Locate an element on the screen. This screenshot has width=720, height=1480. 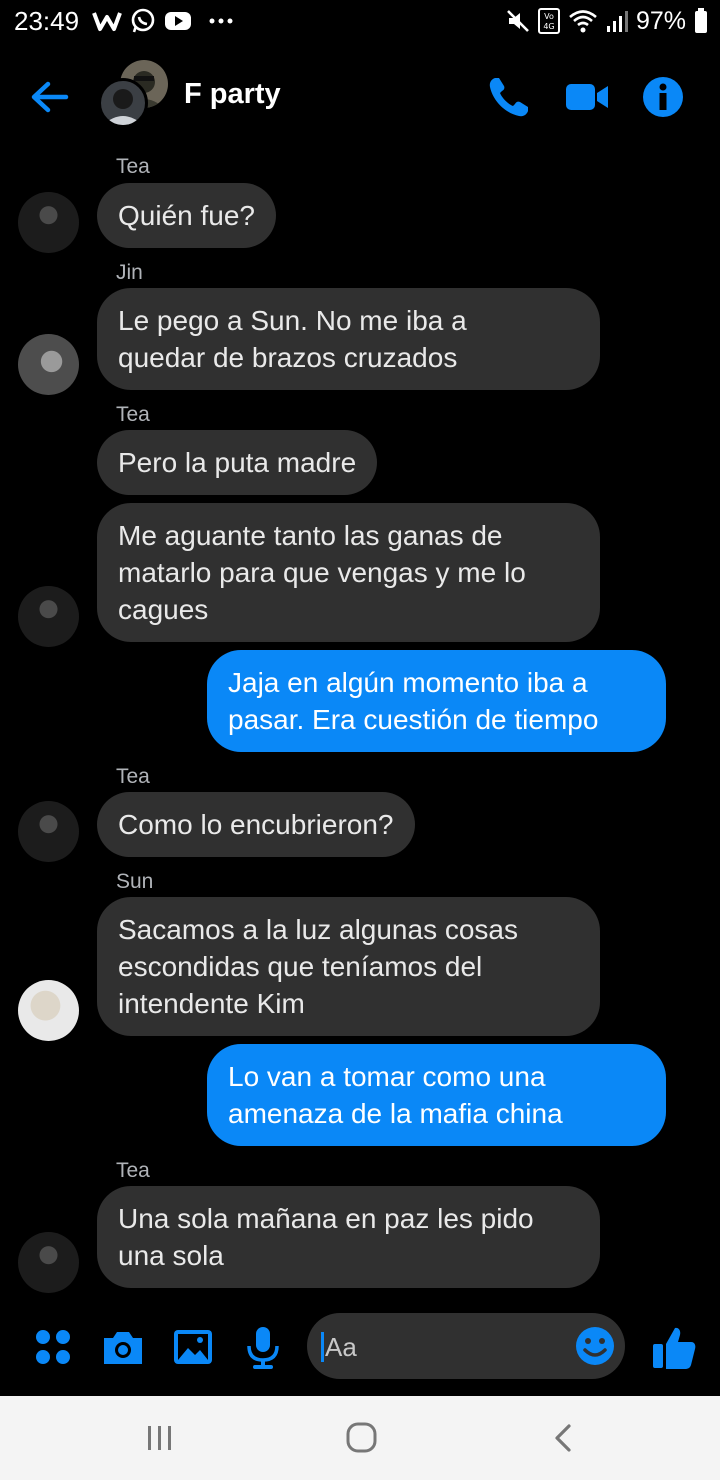
battery-percentage: 97% is located at coordinates (660, 20).